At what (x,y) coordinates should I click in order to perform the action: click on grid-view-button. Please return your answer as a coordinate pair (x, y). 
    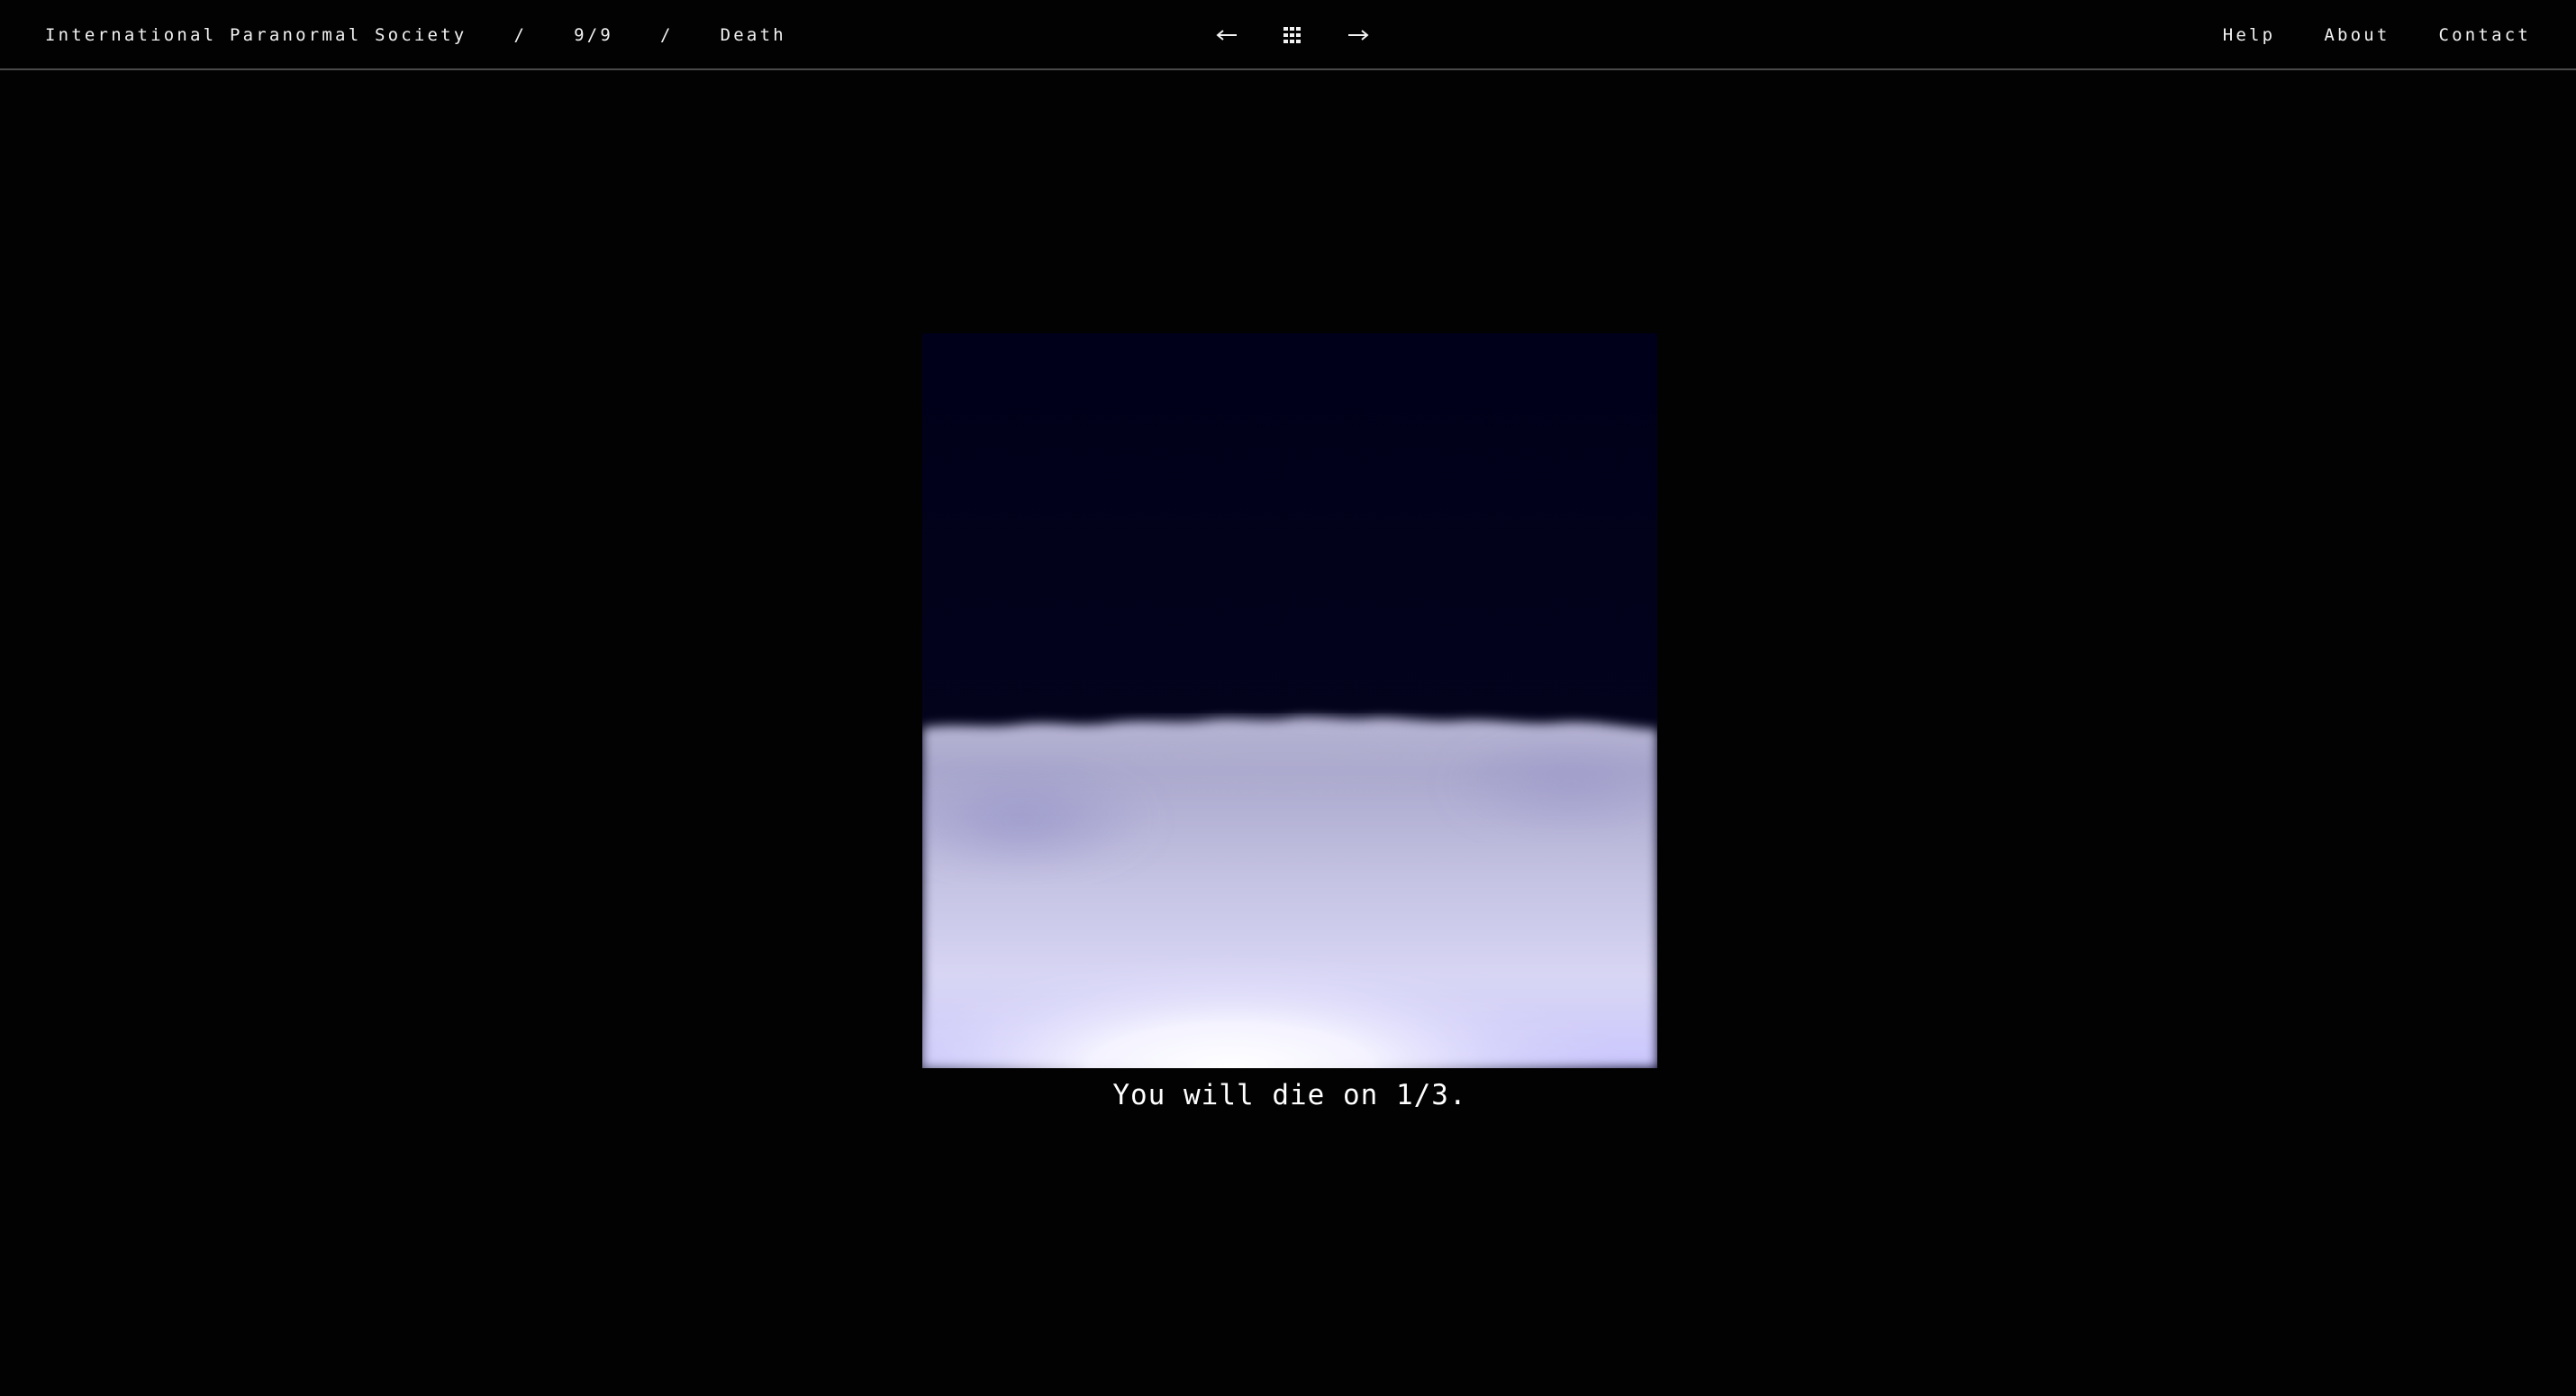
    Looking at the image, I should click on (1292, 35).